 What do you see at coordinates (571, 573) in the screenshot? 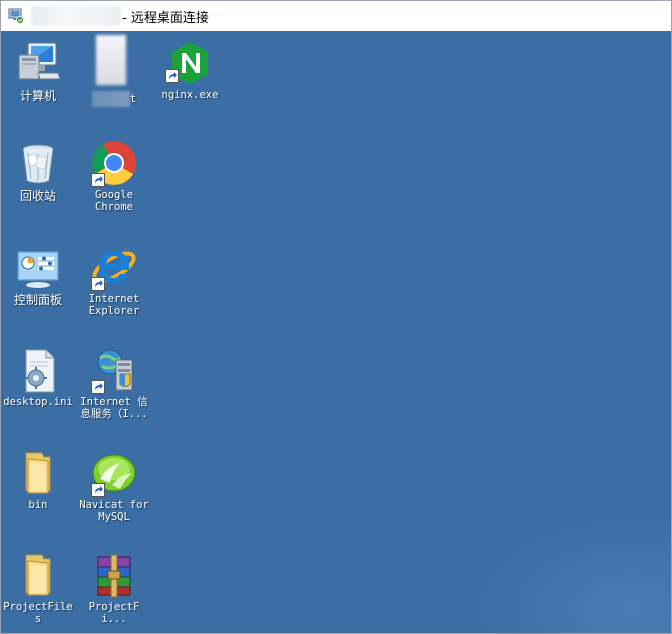
I see `screen-glare` at bounding box center [571, 573].